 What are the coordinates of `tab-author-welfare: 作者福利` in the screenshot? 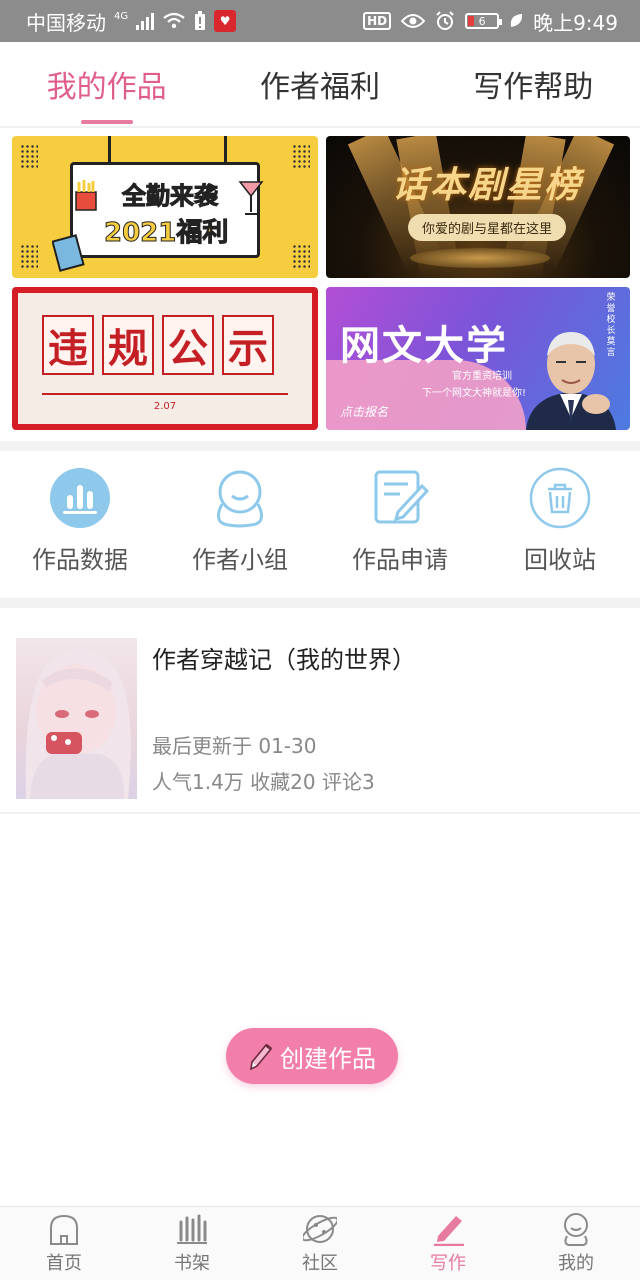 It's located at (319, 84).